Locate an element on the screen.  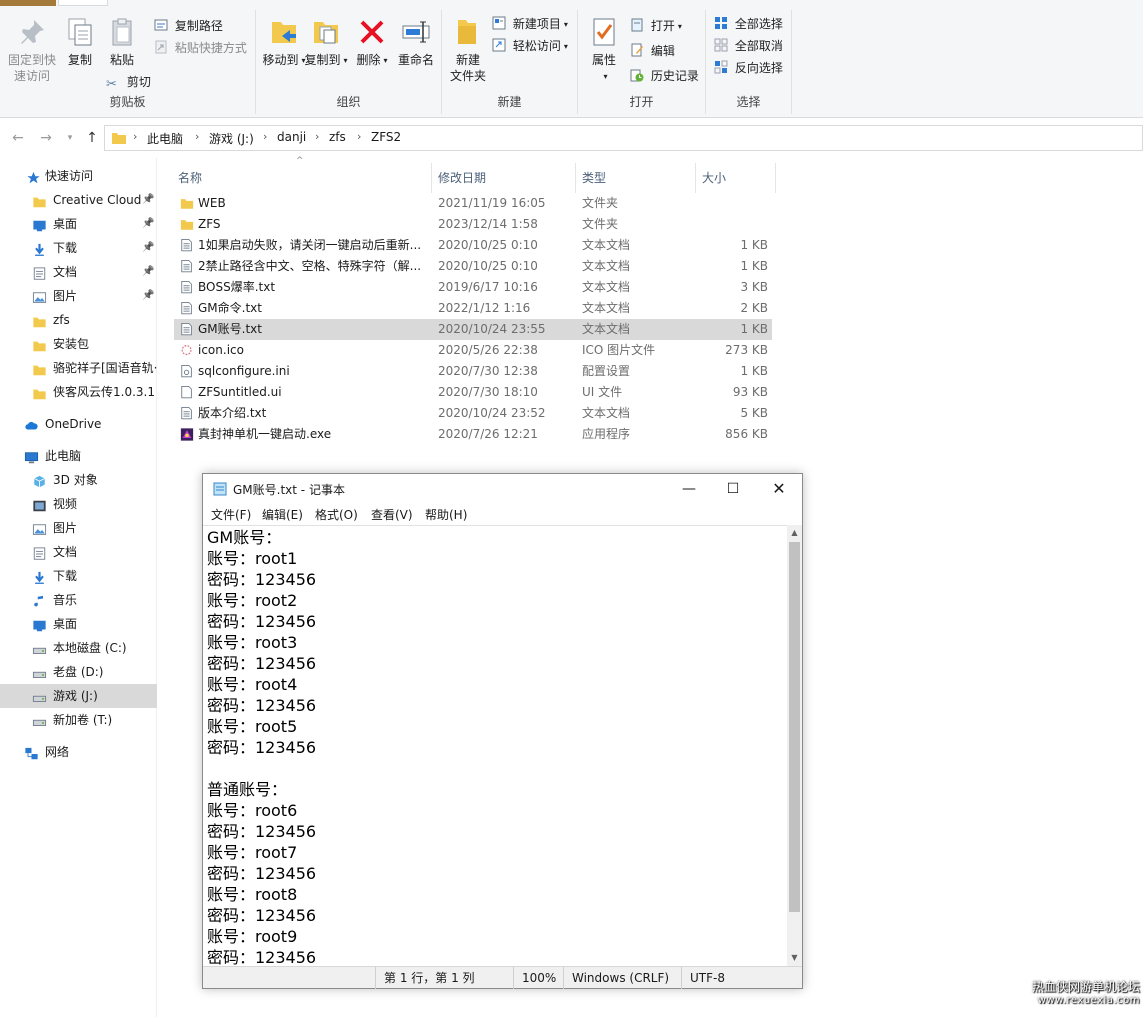
paste-button: 粘贴 is located at coordinates (122, 42).